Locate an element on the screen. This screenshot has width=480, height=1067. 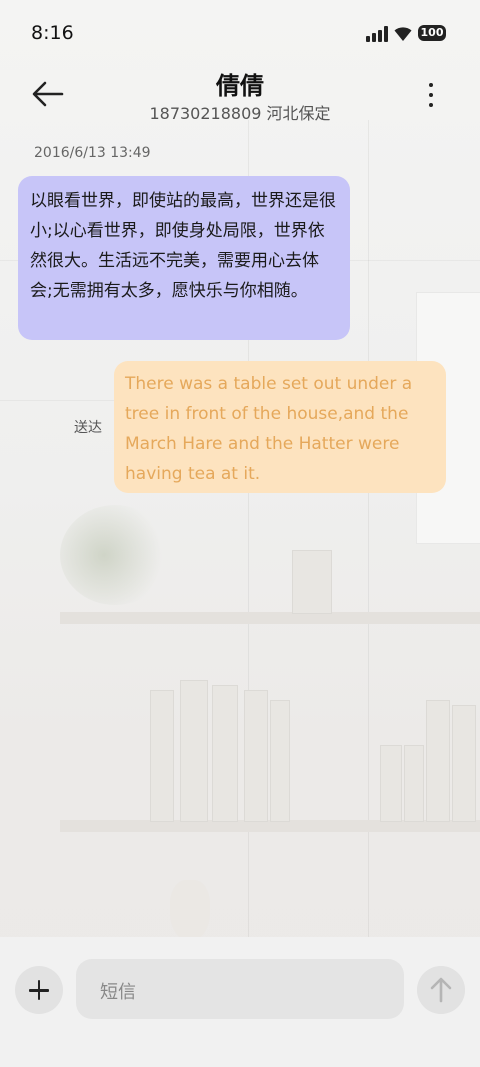
plus-icon is located at coordinates (39, 990).